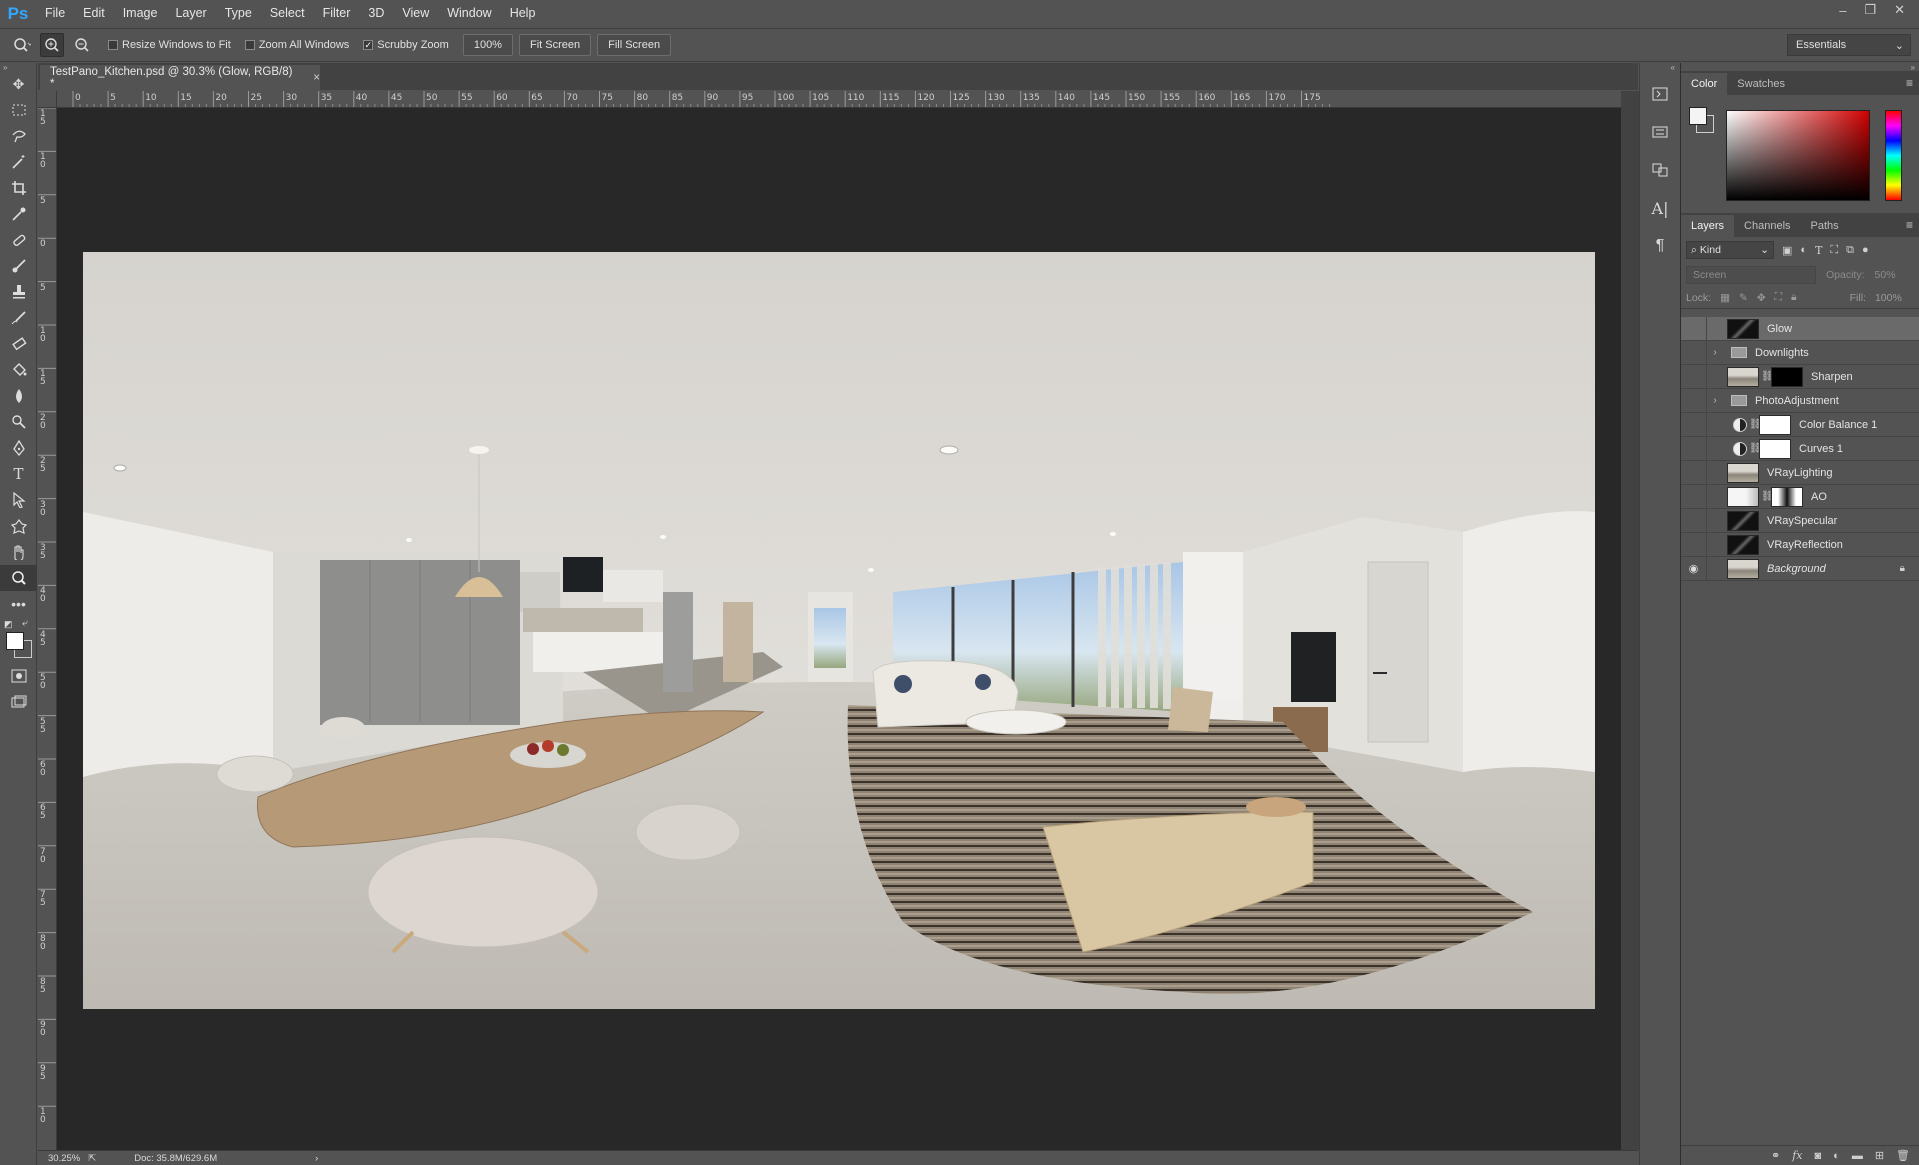  I want to click on layer-row: Glow, so click(1800, 328).